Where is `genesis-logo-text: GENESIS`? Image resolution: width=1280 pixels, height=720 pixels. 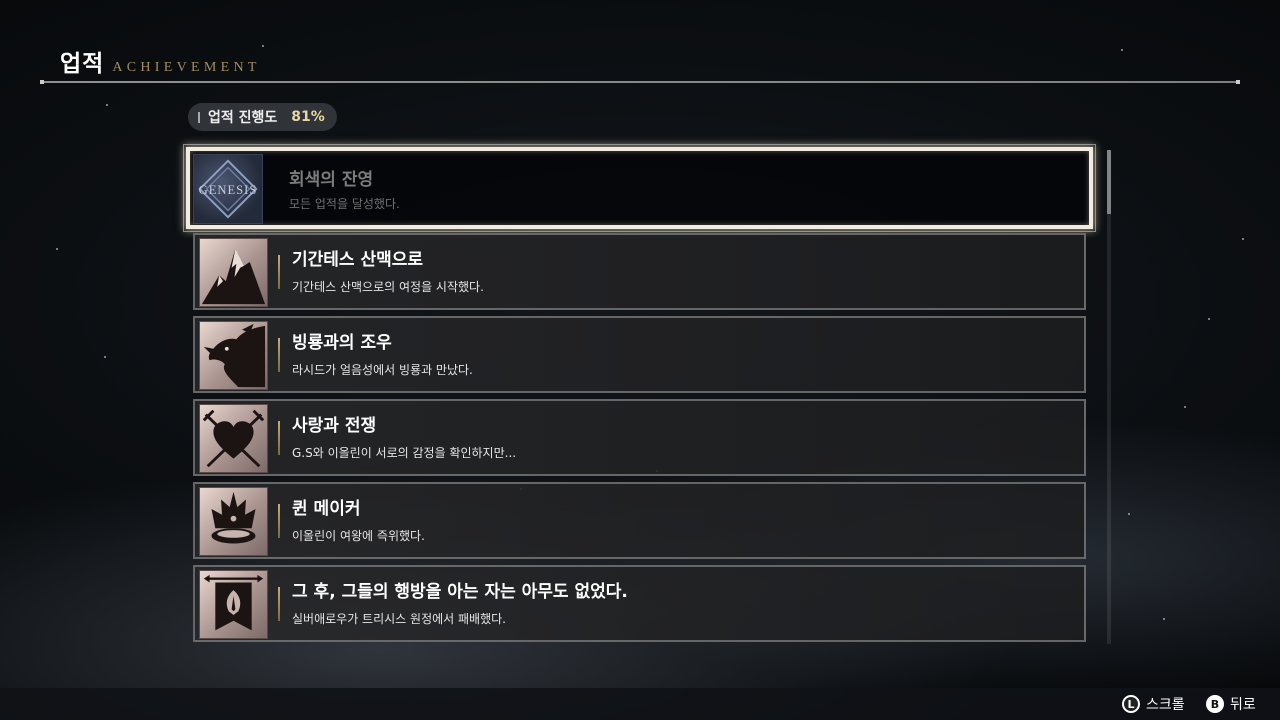
genesis-logo-text: GENESIS is located at coordinates (228, 190).